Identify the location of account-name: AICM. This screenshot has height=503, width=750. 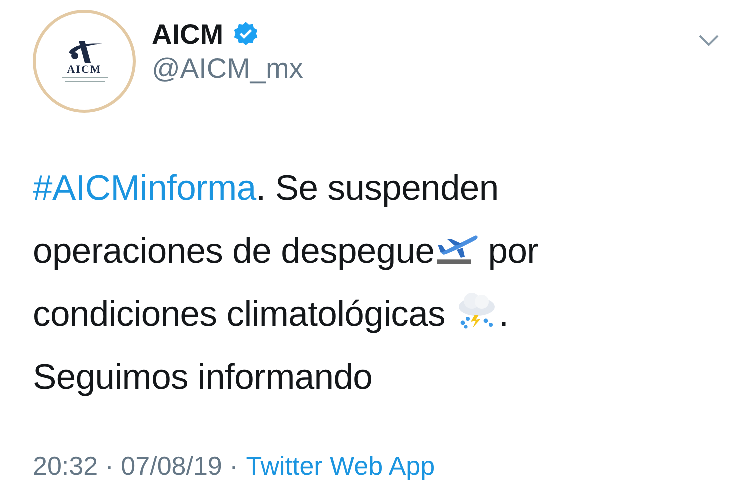
(188, 35).